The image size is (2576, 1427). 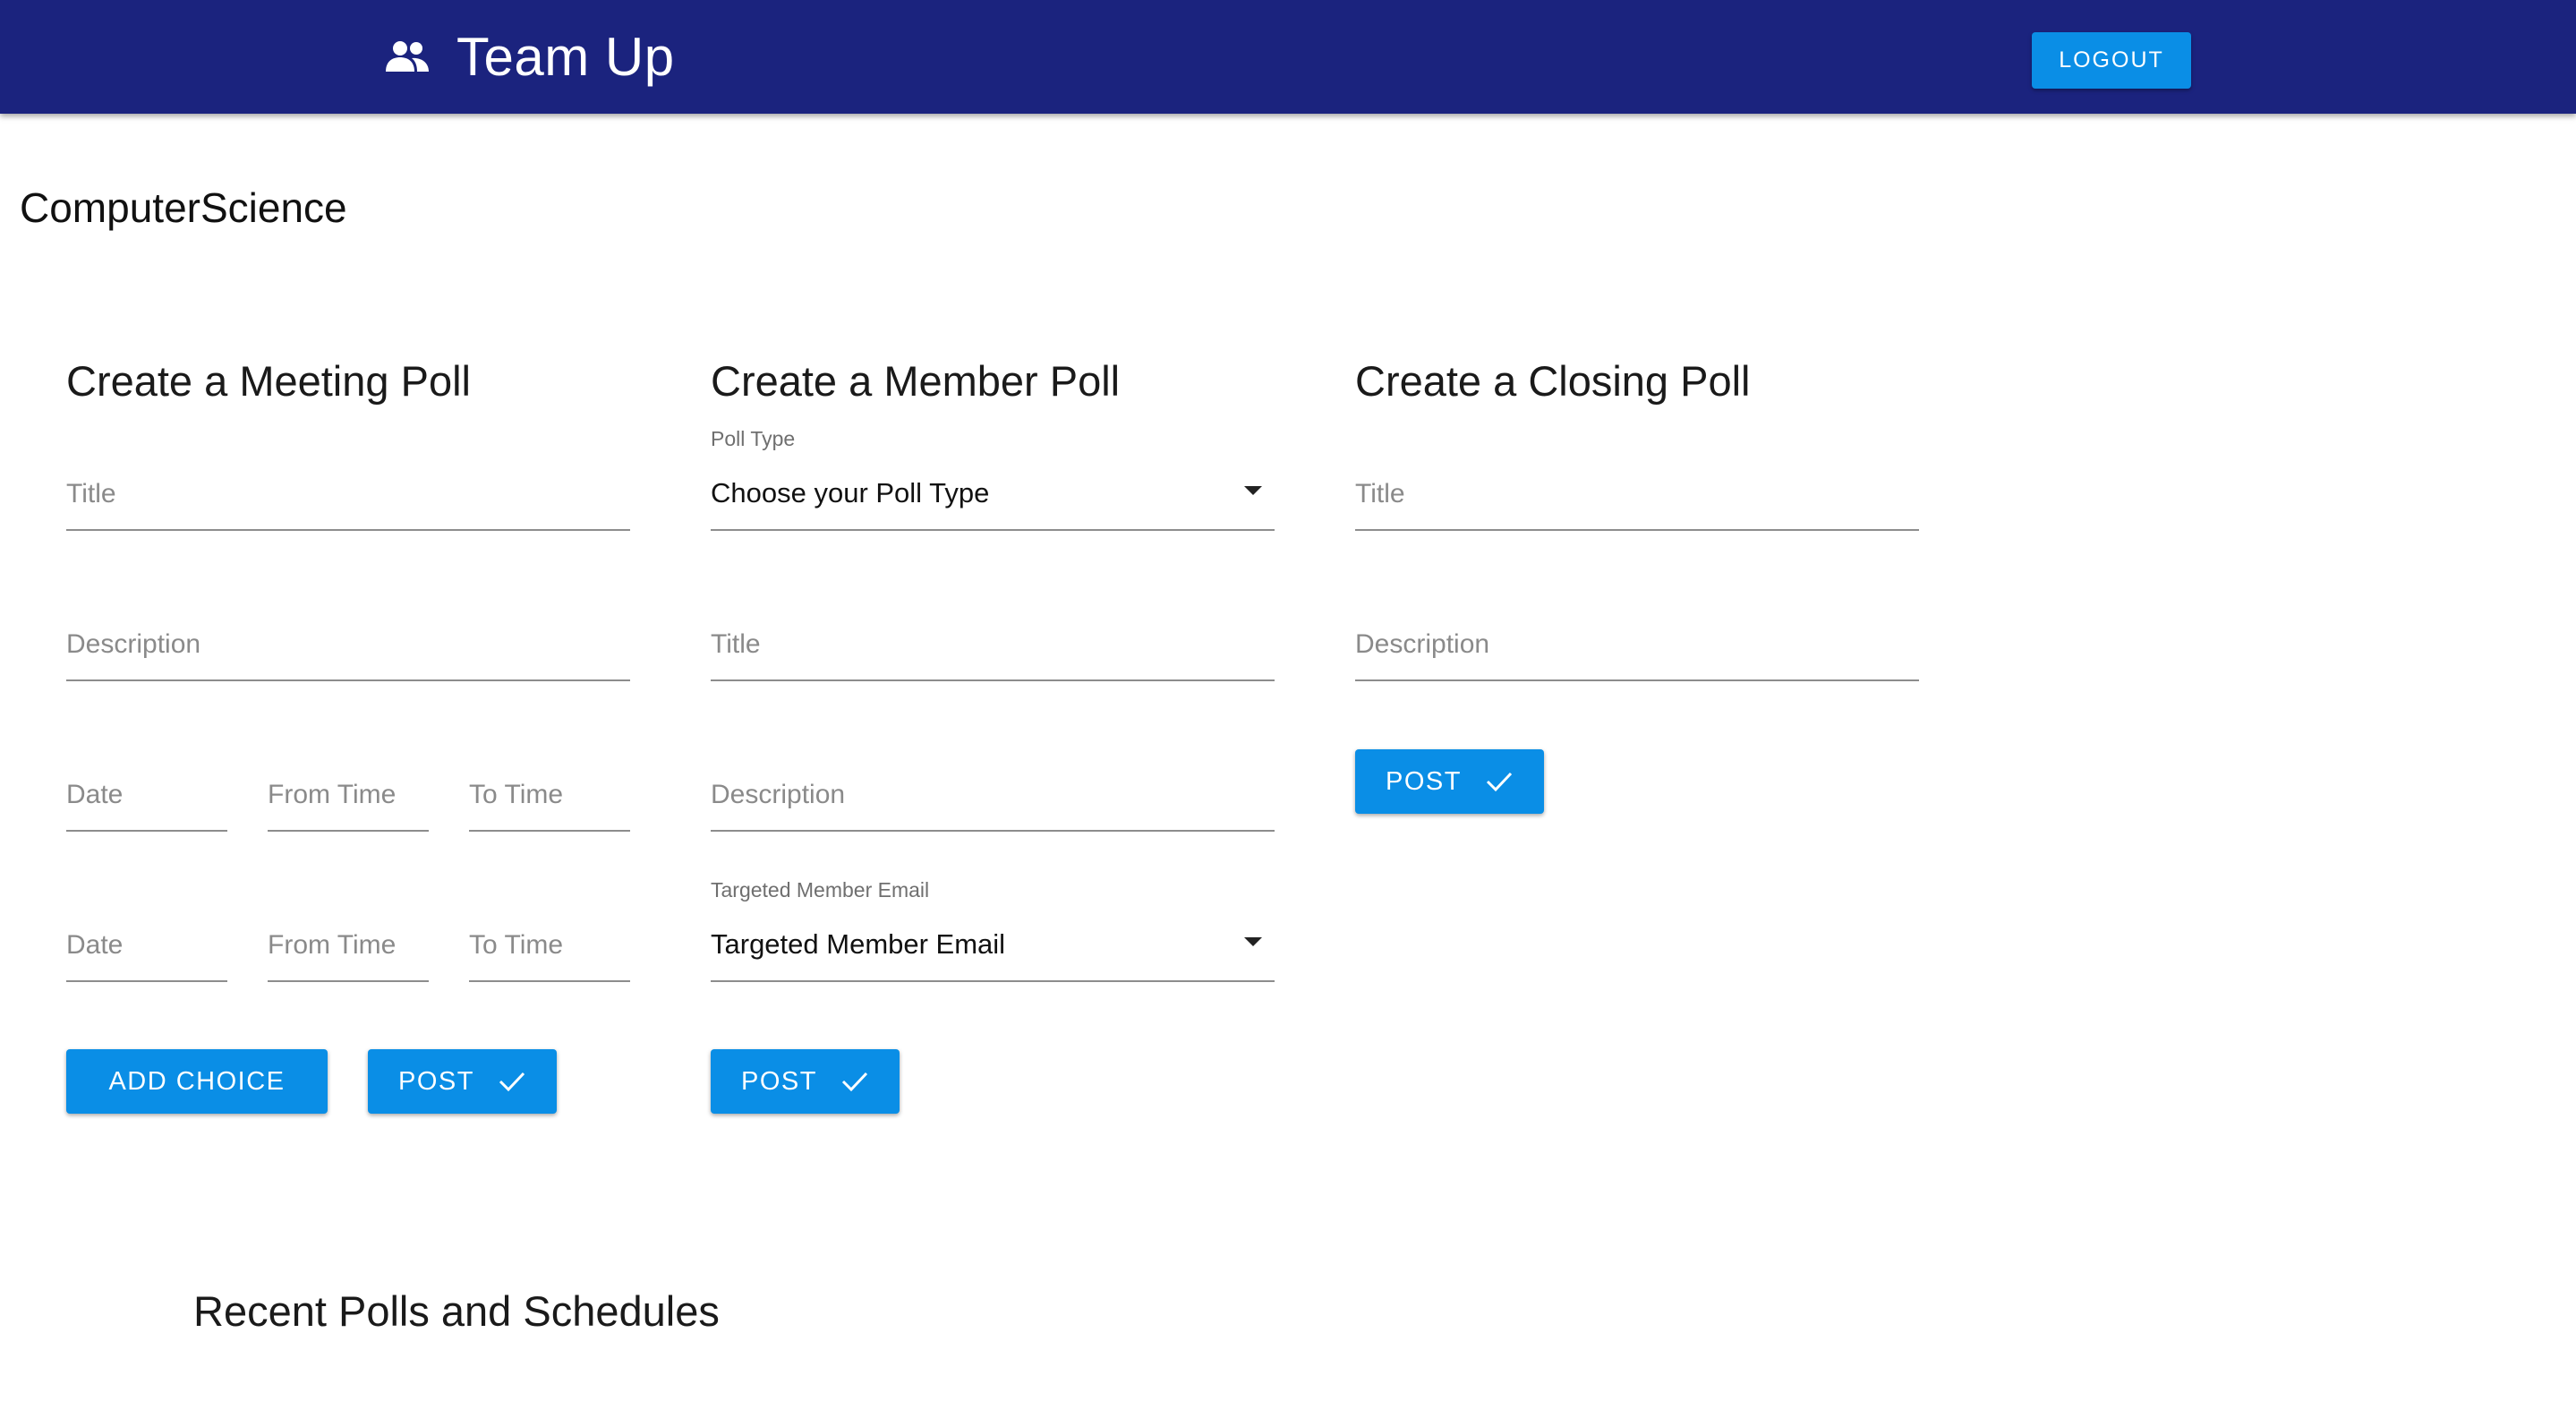 What do you see at coordinates (183, 208) in the screenshot?
I see `group-name: ComputerScience` at bounding box center [183, 208].